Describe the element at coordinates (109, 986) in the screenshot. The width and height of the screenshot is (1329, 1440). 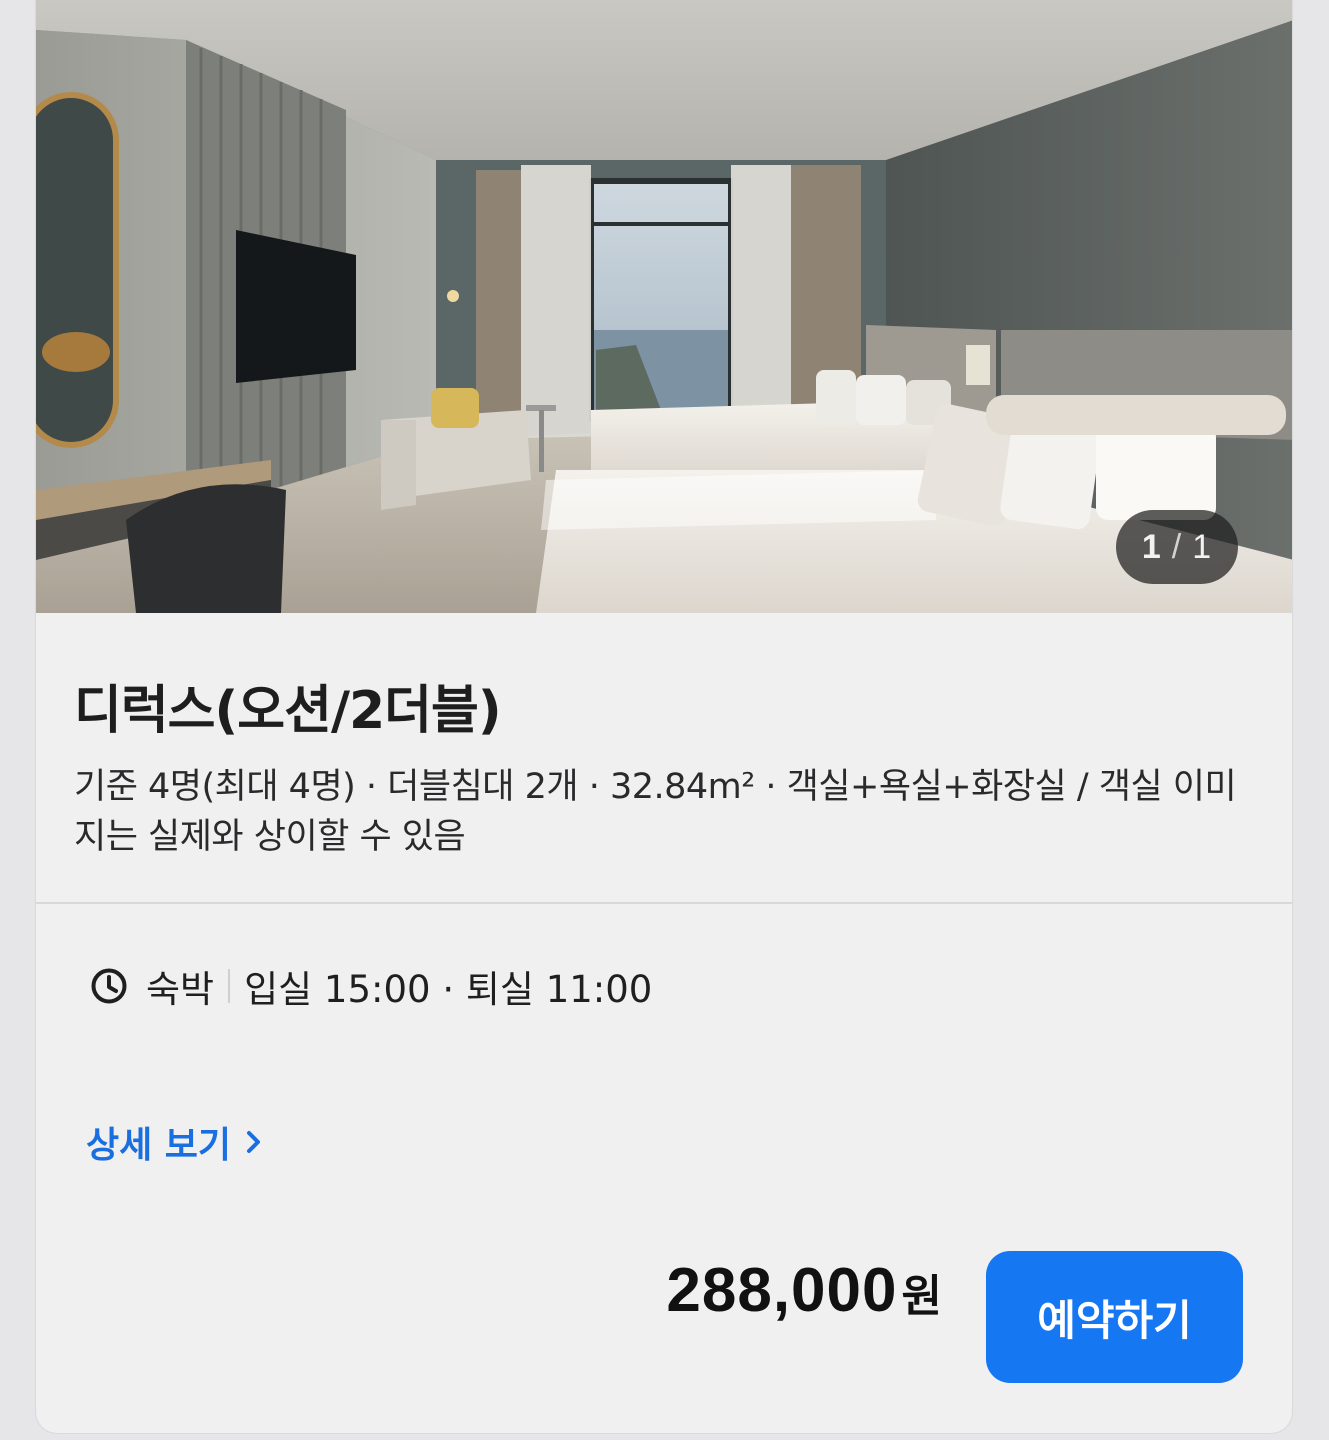
I see `clock-icon` at that location.